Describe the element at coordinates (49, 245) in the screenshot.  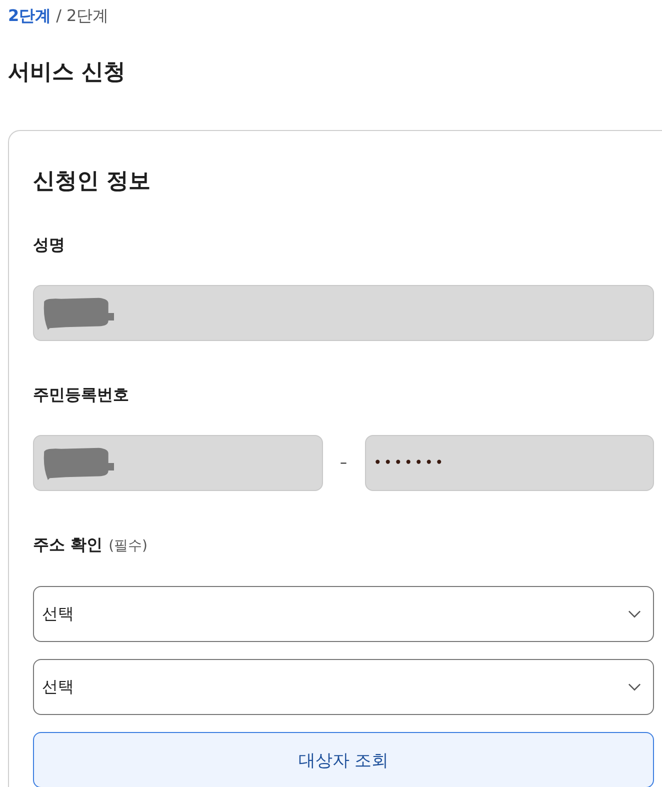
I see `field-label: 성명` at that location.